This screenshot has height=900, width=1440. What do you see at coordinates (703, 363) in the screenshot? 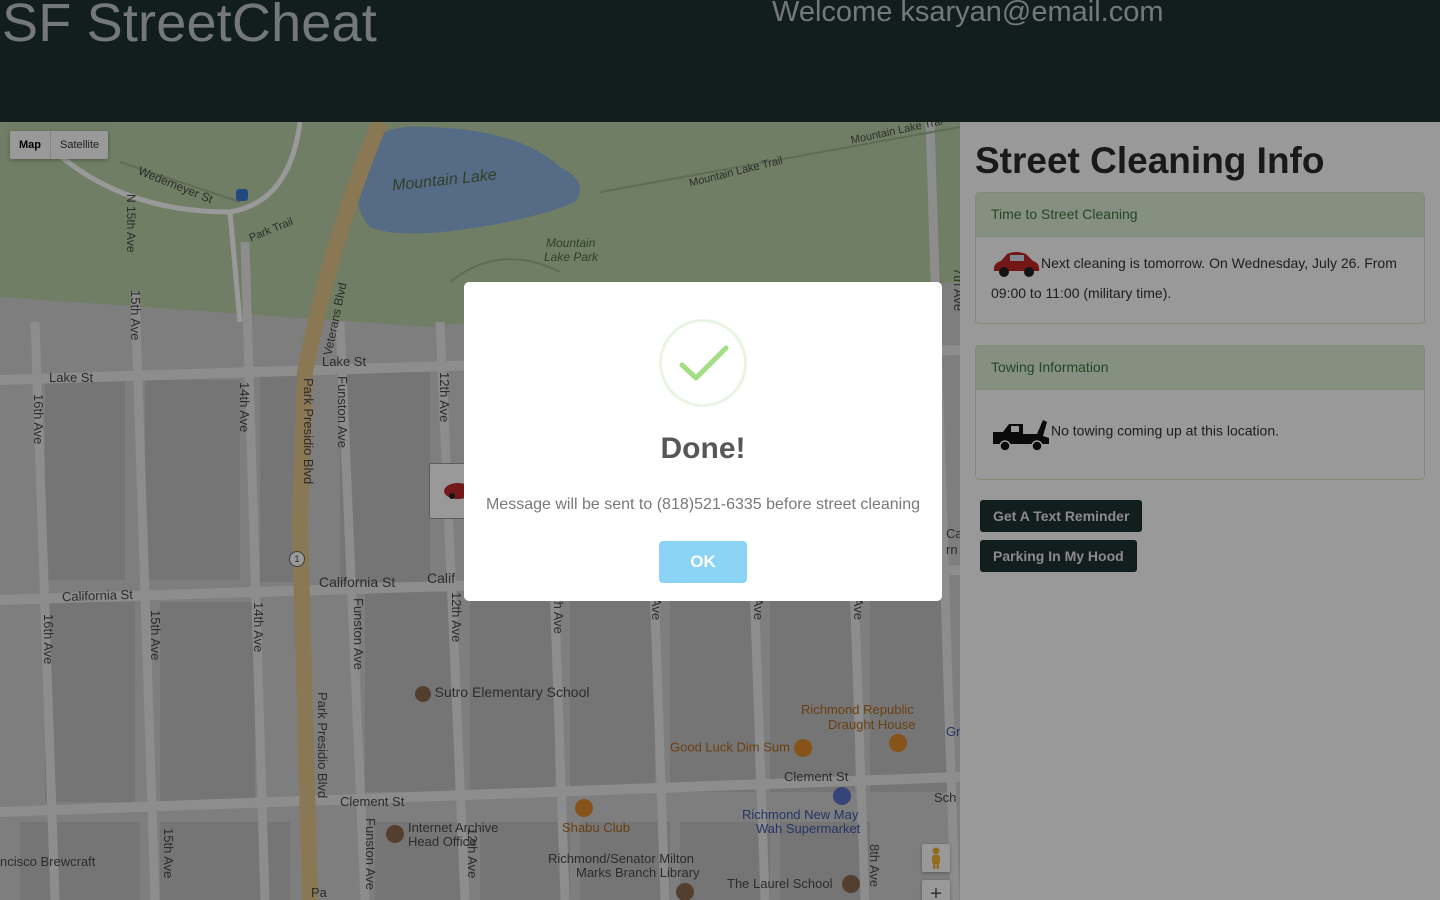
I see `success-check-icon` at bounding box center [703, 363].